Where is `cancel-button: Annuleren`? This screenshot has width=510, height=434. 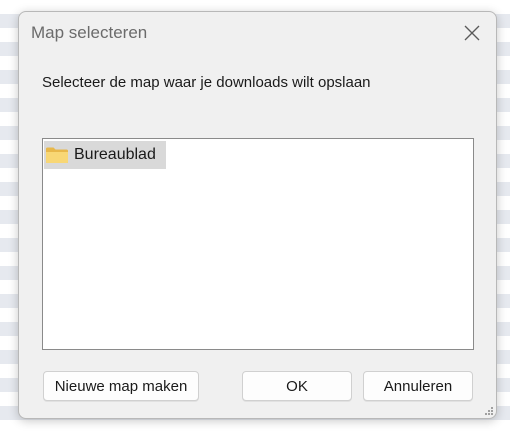
cancel-button: Annuleren is located at coordinates (418, 386).